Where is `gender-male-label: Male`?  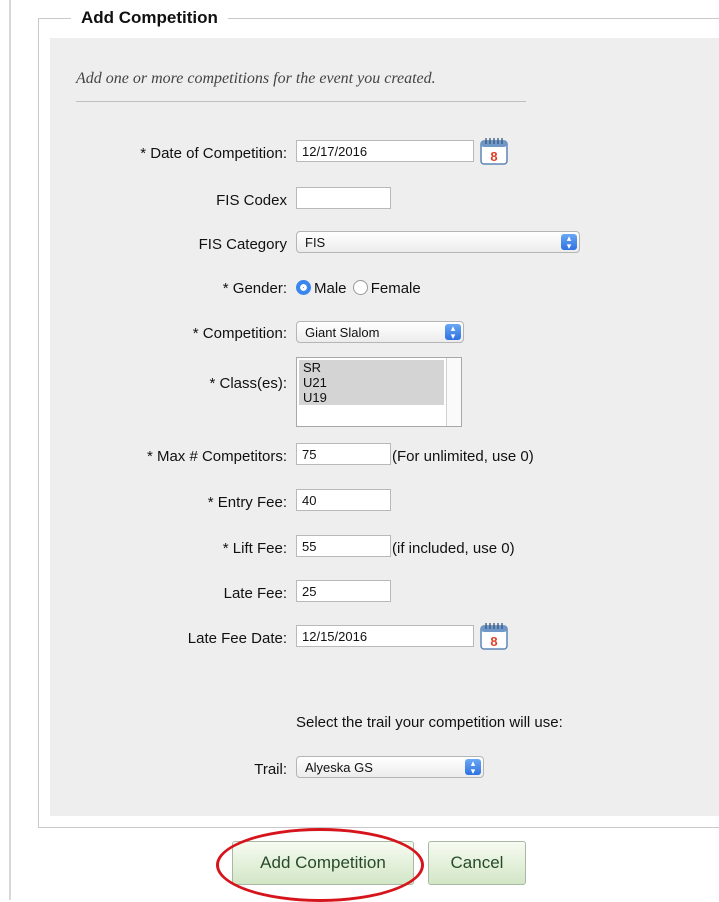
gender-male-label: Male is located at coordinates (330, 288).